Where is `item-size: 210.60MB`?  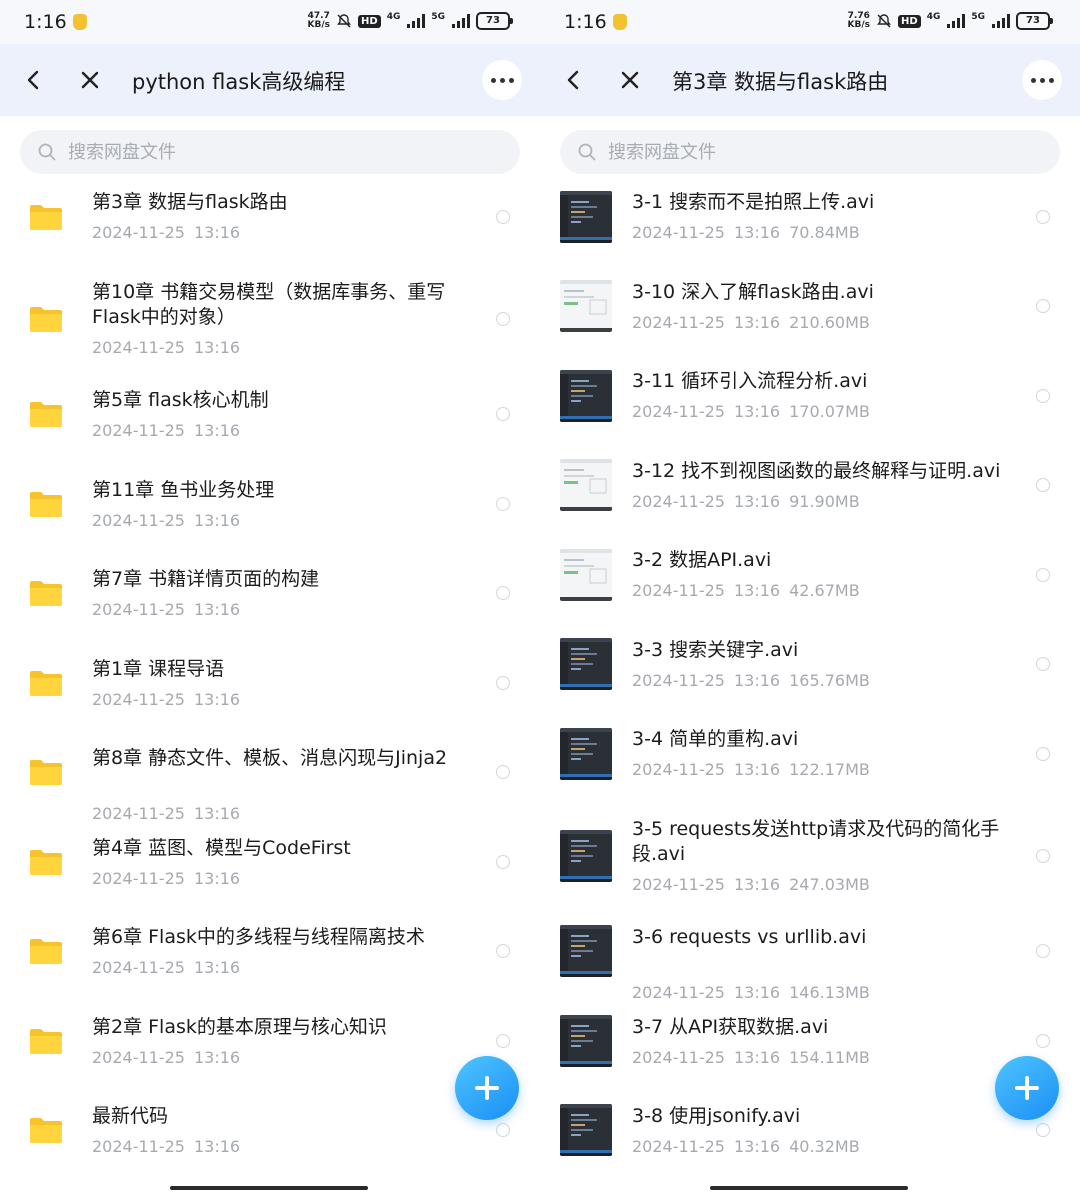 item-size: 210.60MB is located at coordinates (829, 322).